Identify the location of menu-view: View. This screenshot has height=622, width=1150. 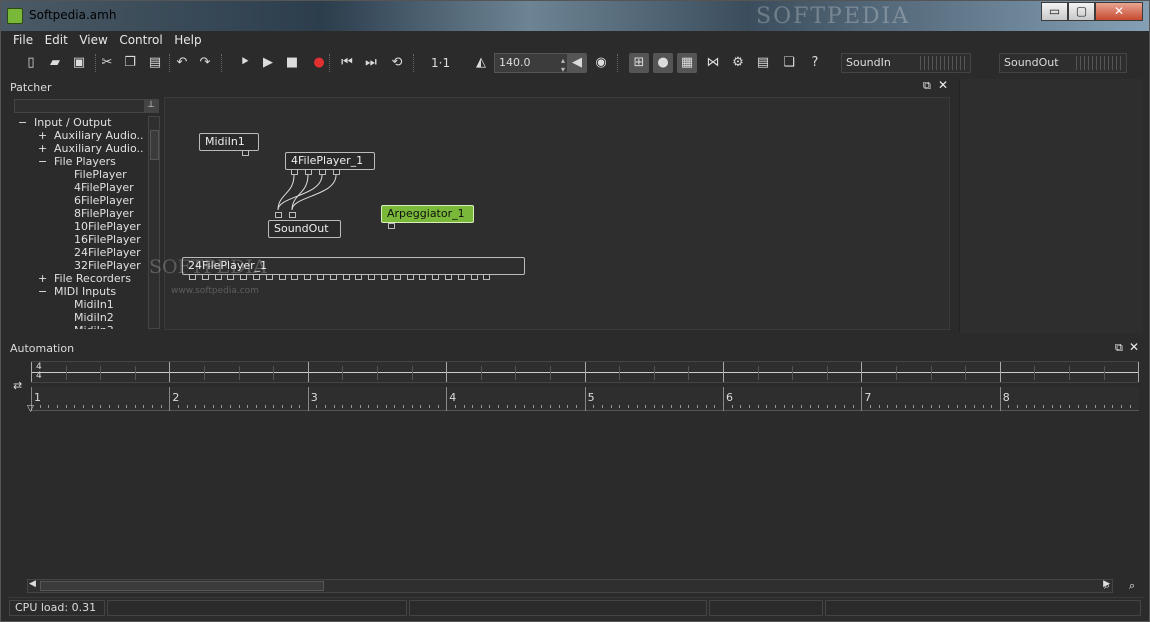
(93, 40).